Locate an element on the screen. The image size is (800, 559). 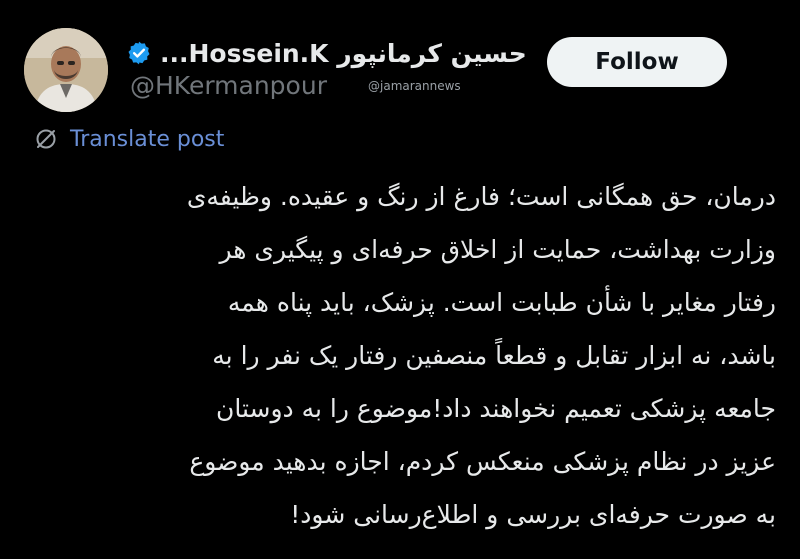
verified-badge-icon is located at coordinates (139, 53).